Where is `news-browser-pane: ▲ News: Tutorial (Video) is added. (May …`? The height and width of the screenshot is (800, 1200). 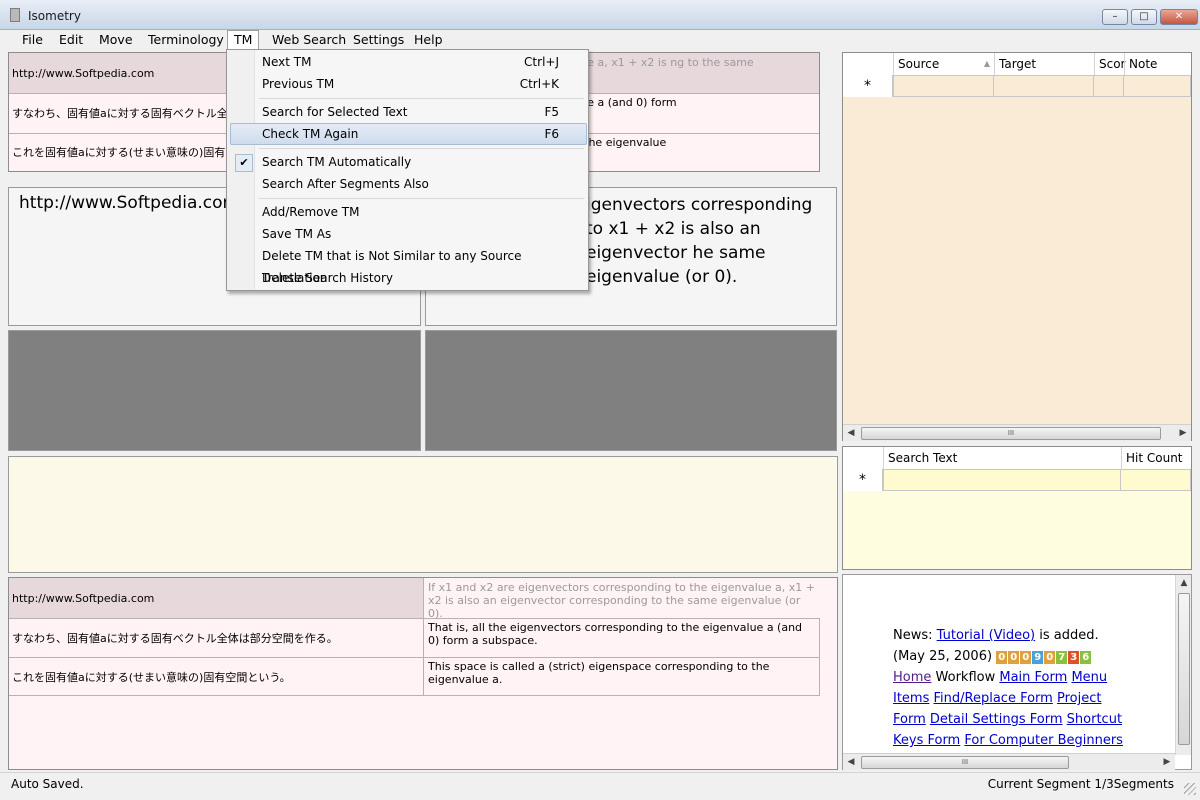
news-browser-pane: ▲ News: Tutorial (Video) is added. (May … is located at coordinates (1017, 672).